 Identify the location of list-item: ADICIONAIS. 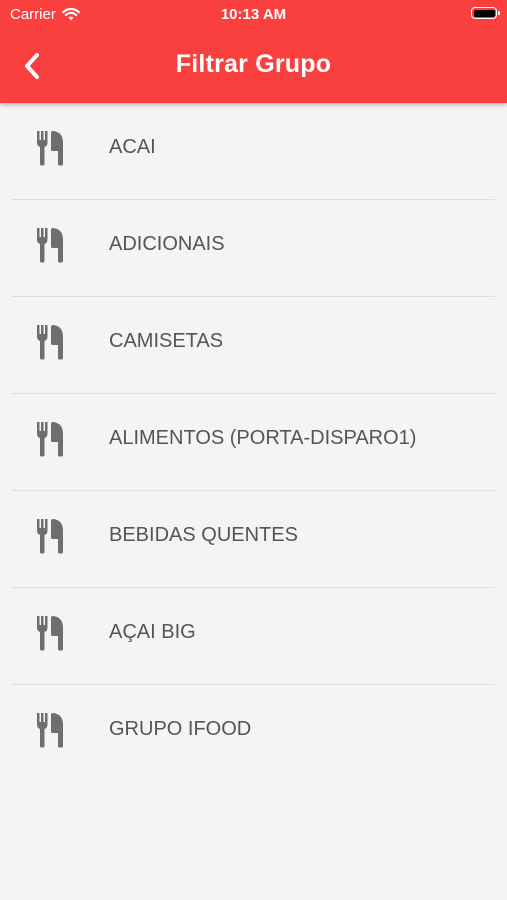
(253, 248).